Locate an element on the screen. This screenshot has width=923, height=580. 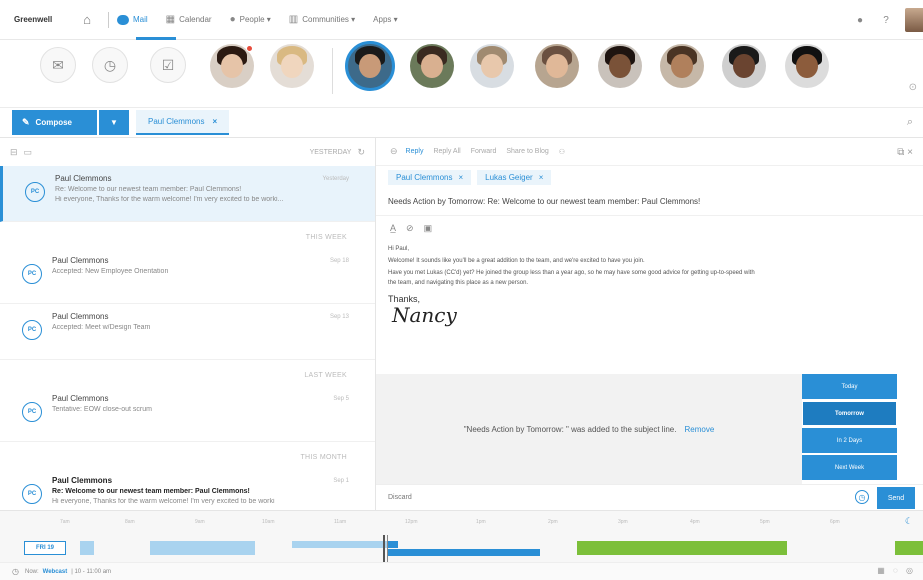
option-tomorrow: Tomorrow is located at coordinates (849, 413).